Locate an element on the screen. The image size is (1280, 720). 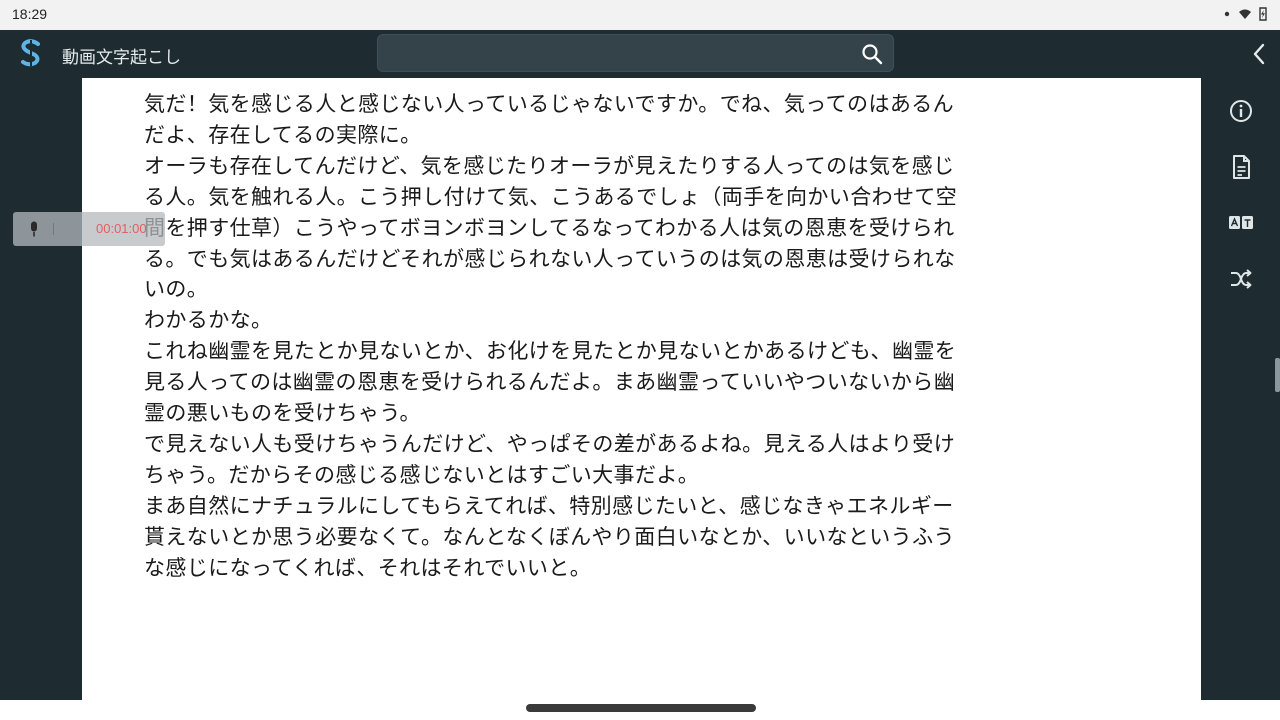
microphone-icon is located at coordinates (34, 229).